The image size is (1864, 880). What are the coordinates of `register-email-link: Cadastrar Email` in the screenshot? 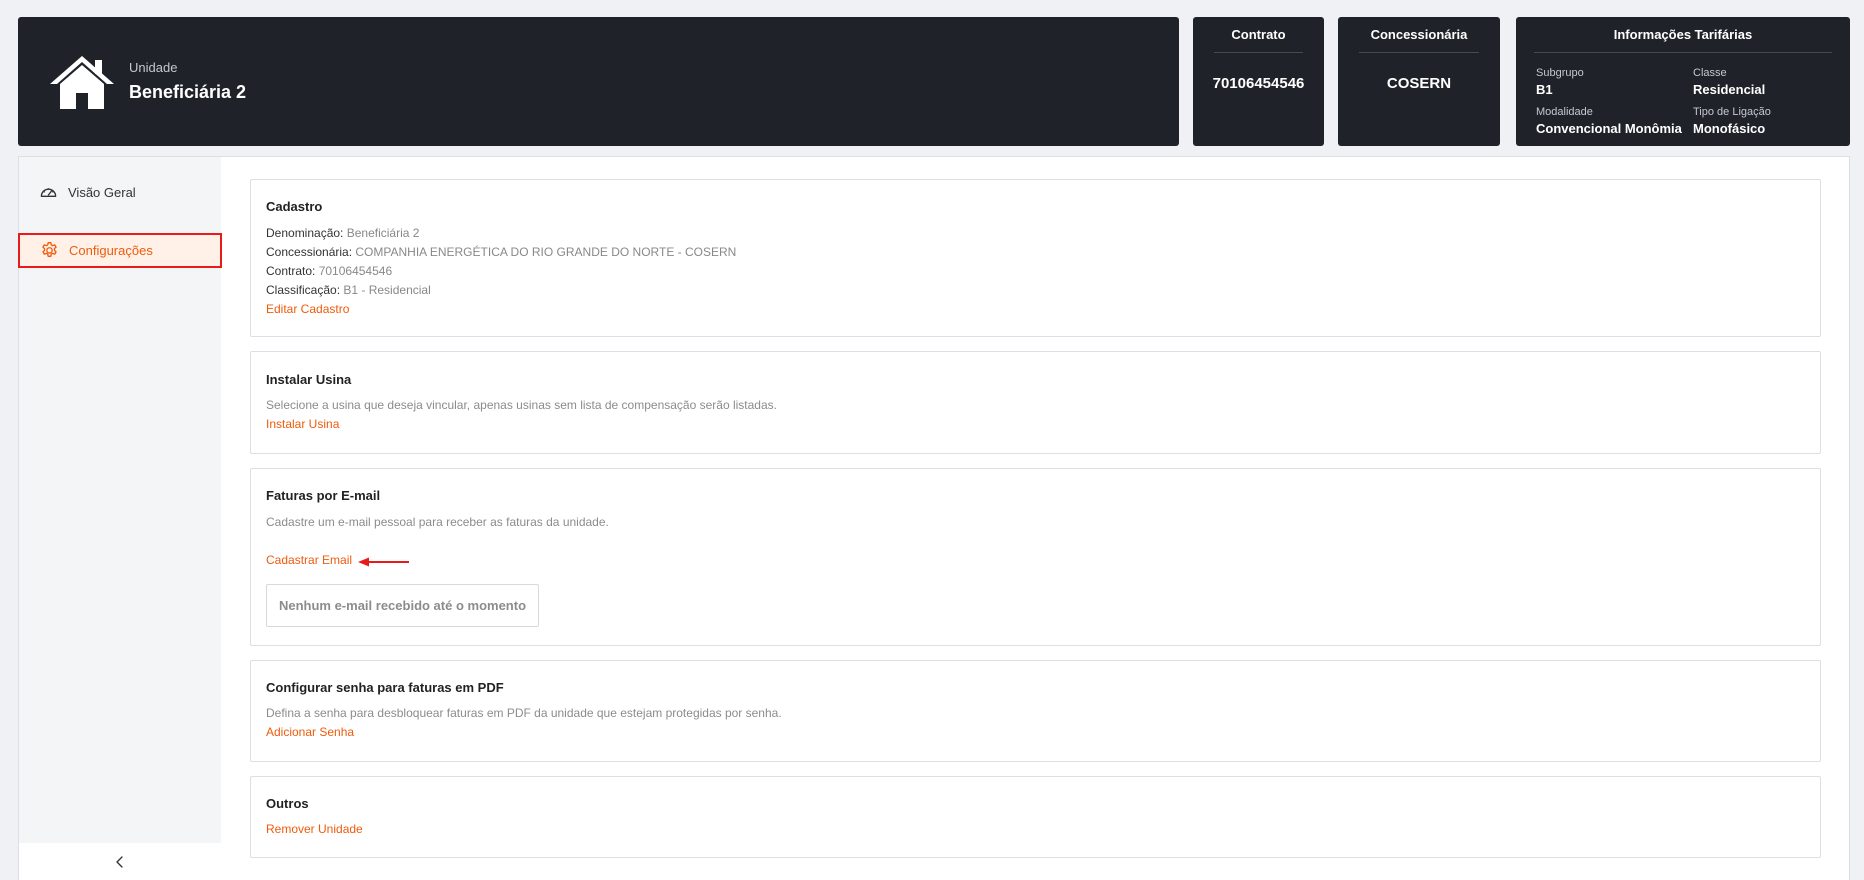 It's located at (309, 560).